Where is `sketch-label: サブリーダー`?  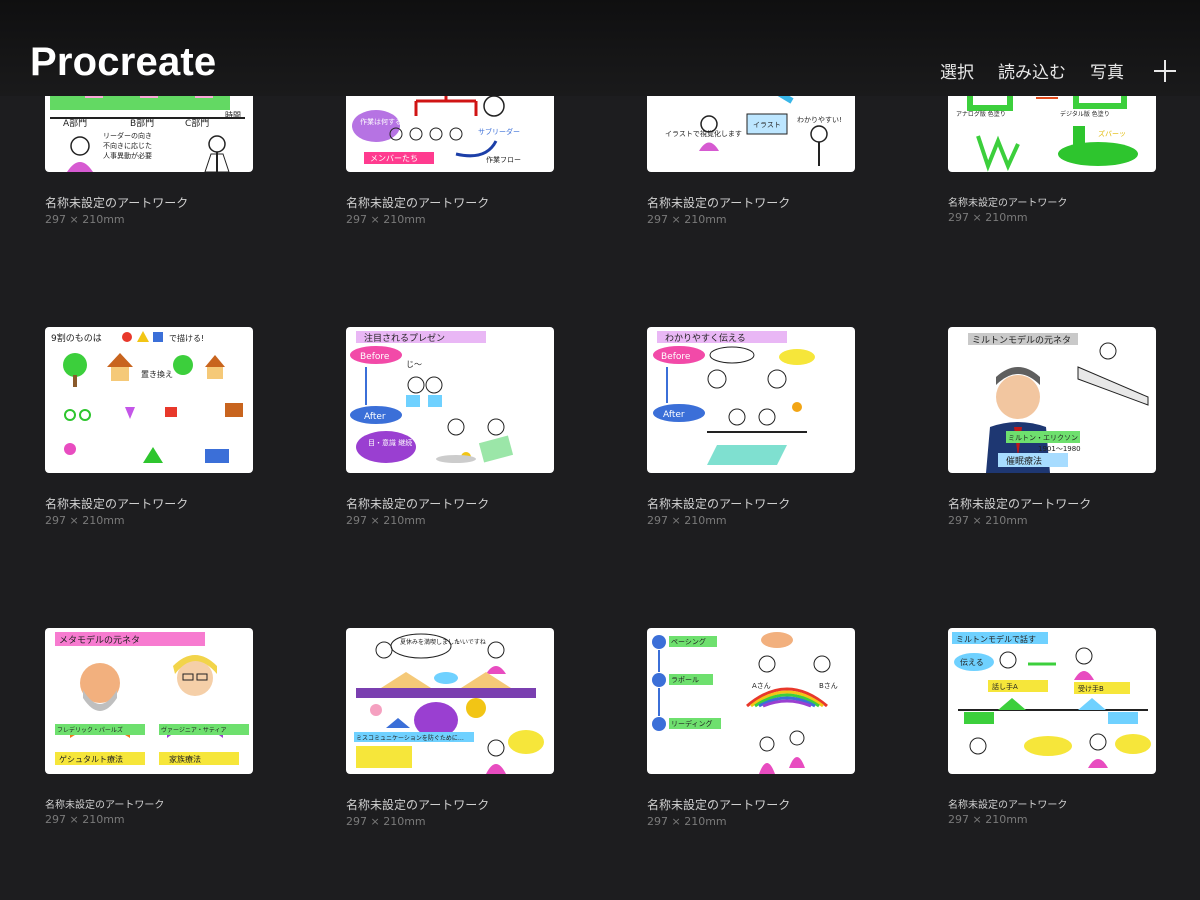 sketch-label: サブリーダー is located at coordinates (499, 131).